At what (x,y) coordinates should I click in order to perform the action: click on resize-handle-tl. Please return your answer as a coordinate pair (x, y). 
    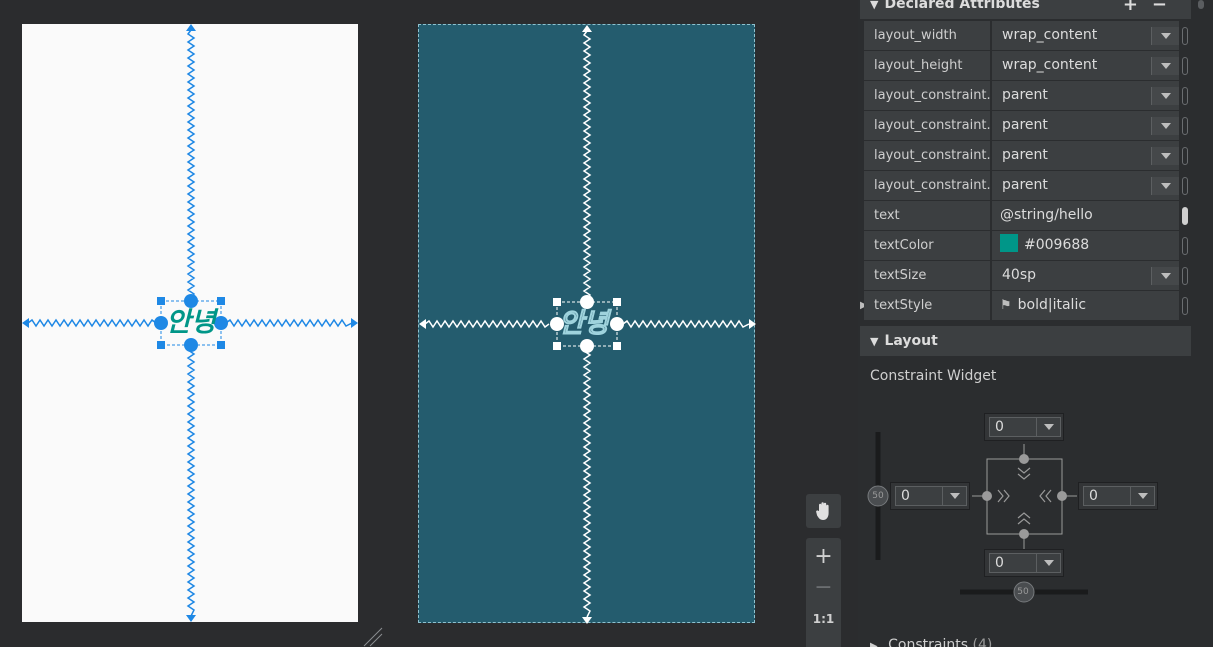
    Looking at the image, I should click on (161, 301).